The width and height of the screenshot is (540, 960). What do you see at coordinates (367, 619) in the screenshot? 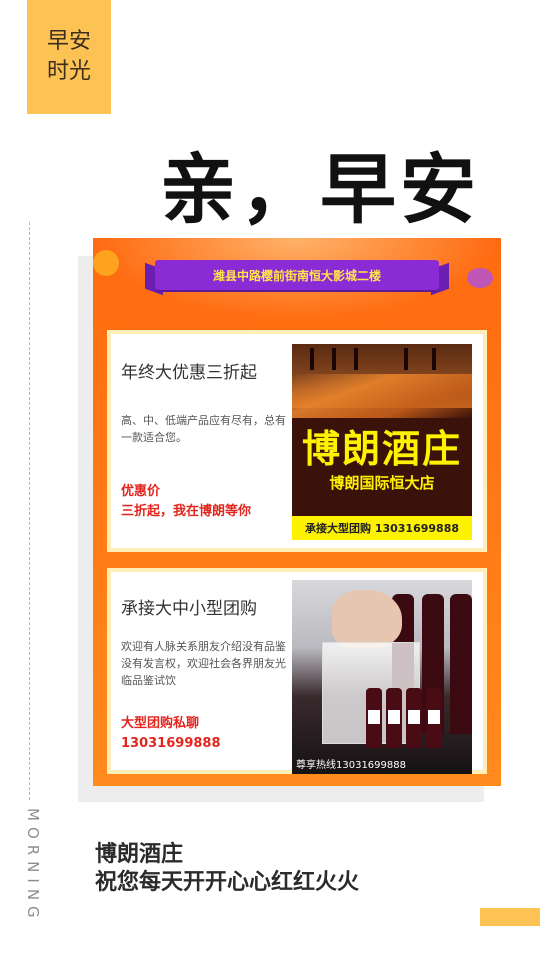
I see `hand-silhouette` at bounding box center [367, 619].